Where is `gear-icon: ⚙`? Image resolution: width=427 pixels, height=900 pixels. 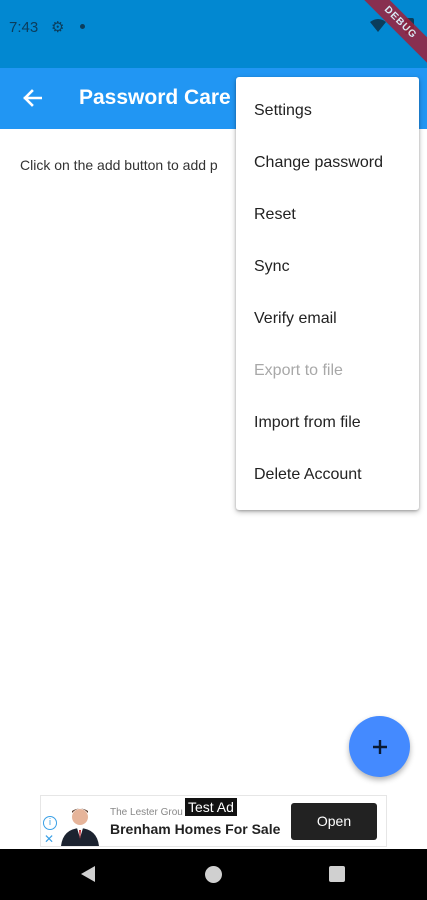
gear-icon: ⚙ is located at coordinates (58, 27).